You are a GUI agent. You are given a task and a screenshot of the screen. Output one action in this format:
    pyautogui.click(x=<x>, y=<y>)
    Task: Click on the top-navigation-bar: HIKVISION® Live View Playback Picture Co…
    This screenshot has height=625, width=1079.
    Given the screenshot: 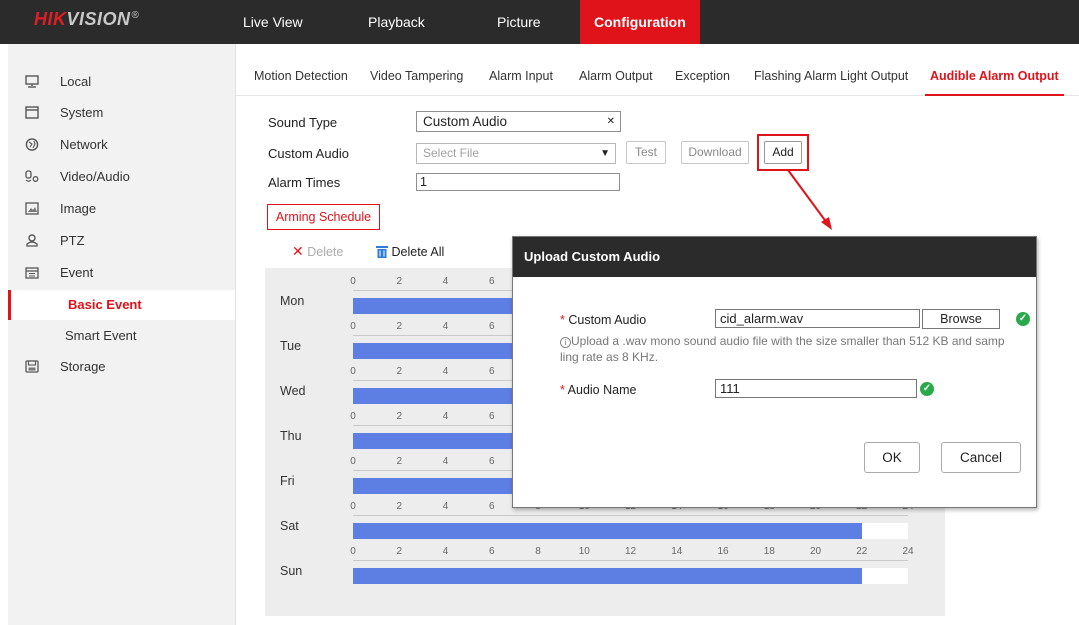 What is the action you would take?
    pyautogui.click(x=539, y=22)
    